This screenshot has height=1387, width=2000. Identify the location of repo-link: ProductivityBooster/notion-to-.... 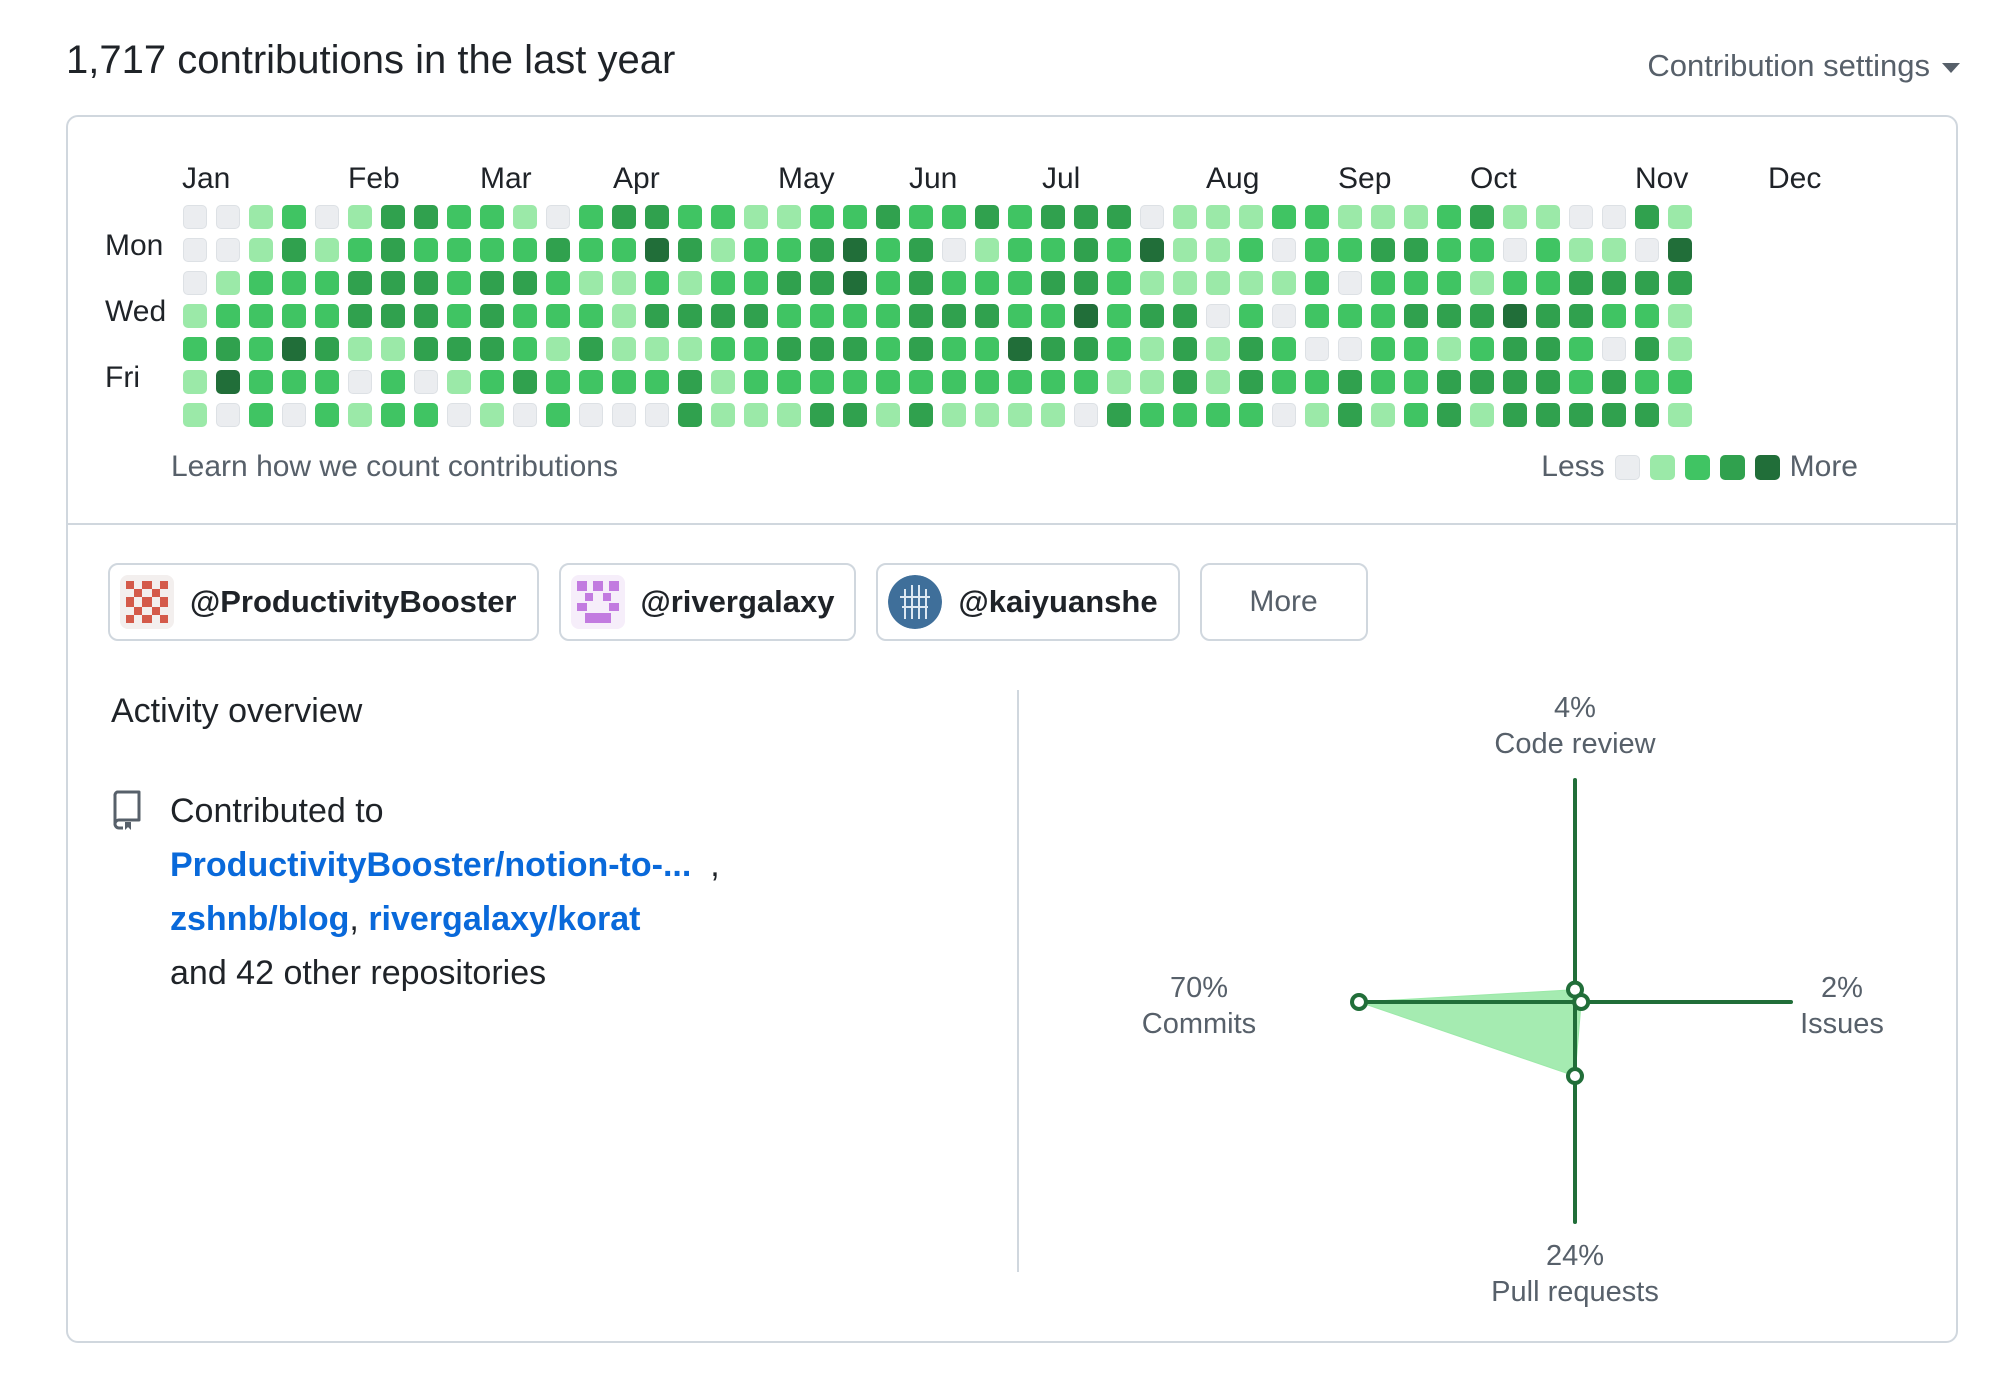
(430, 865).